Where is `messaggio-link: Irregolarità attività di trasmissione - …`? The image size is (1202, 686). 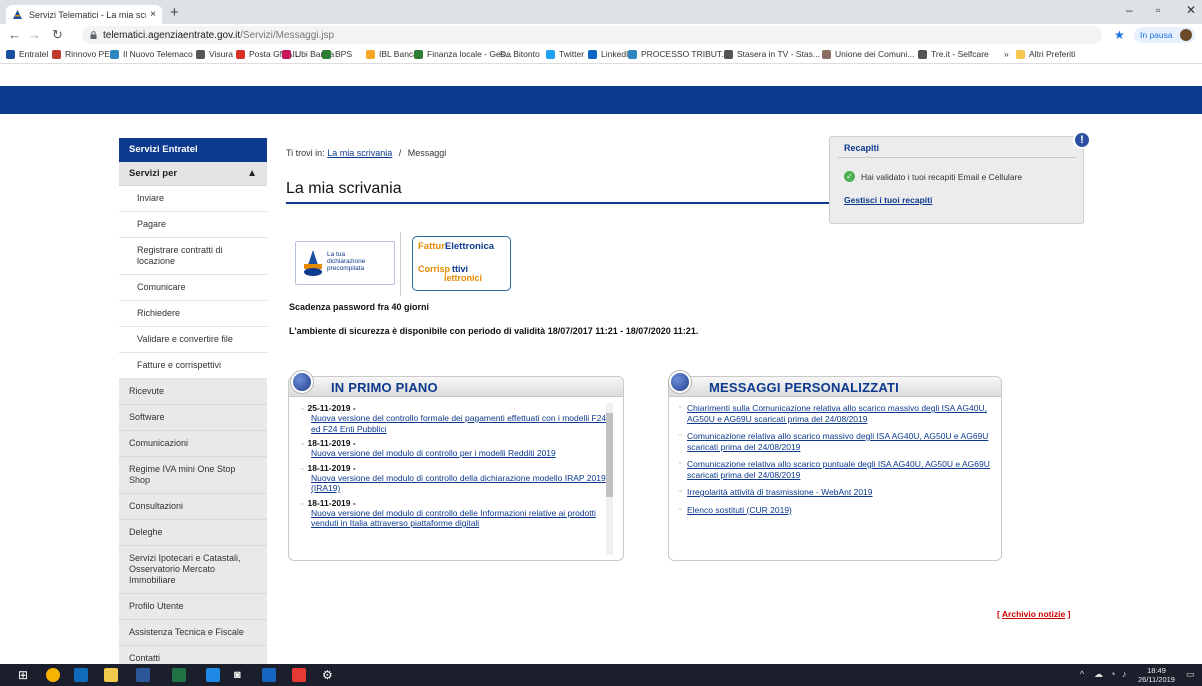 messaggio-link: Irregolarità attività di trasmissione - … is located at coordinates (836, 492).